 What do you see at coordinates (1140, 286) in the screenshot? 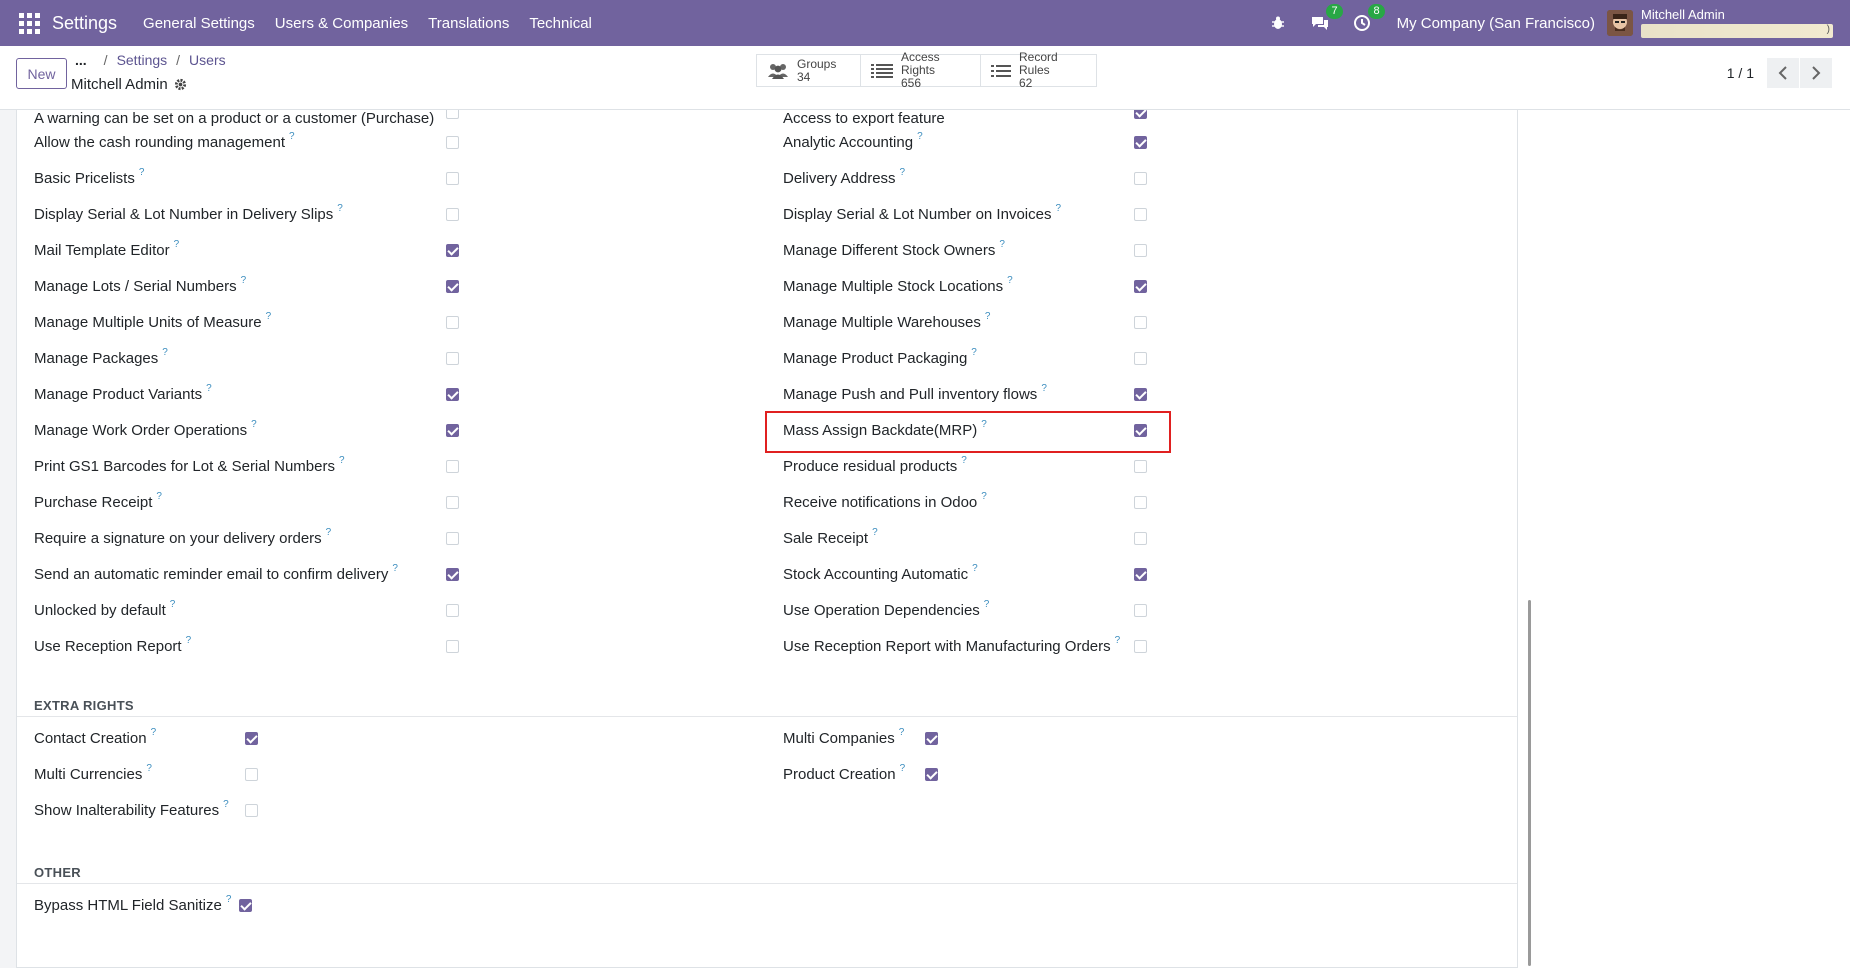
I see `setting-checkbox-manage-multiple-stock-locations` at bounding box center [1140, 286].